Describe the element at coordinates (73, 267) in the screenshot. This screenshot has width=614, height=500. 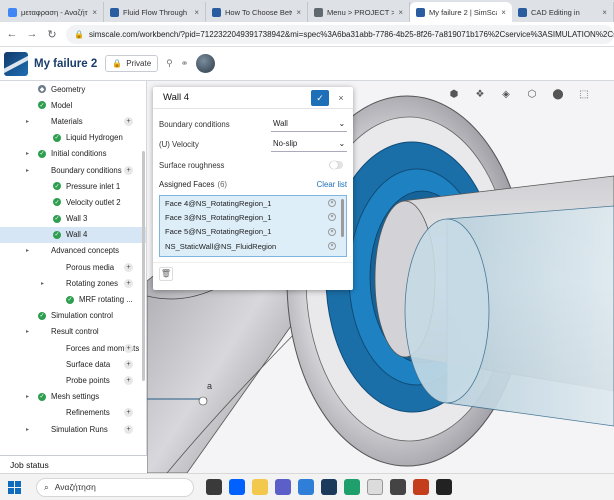
I see `tree-item: Porous media +` at that location.